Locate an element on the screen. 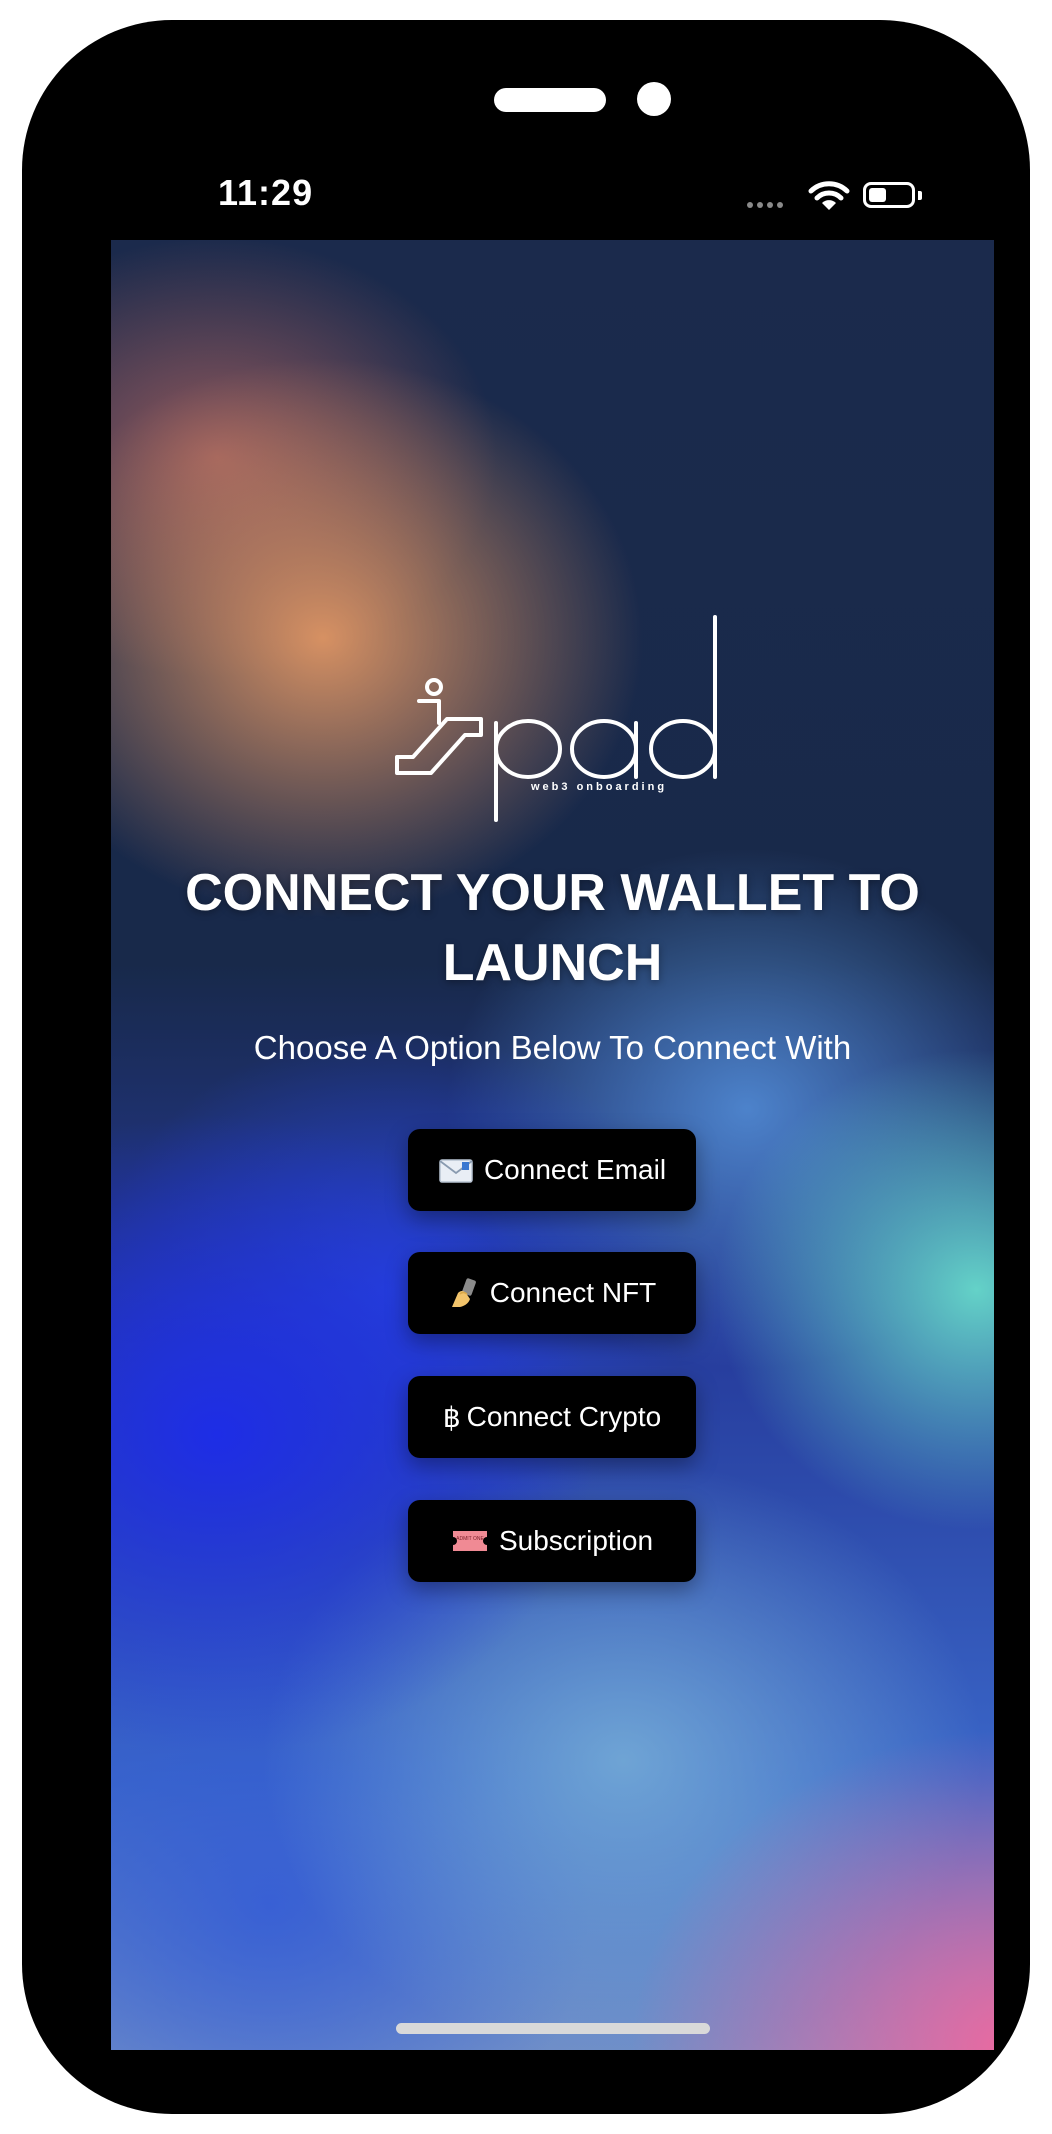 The image size is (1052, 2134). wifi-icon is located at coordinates (829, 195).